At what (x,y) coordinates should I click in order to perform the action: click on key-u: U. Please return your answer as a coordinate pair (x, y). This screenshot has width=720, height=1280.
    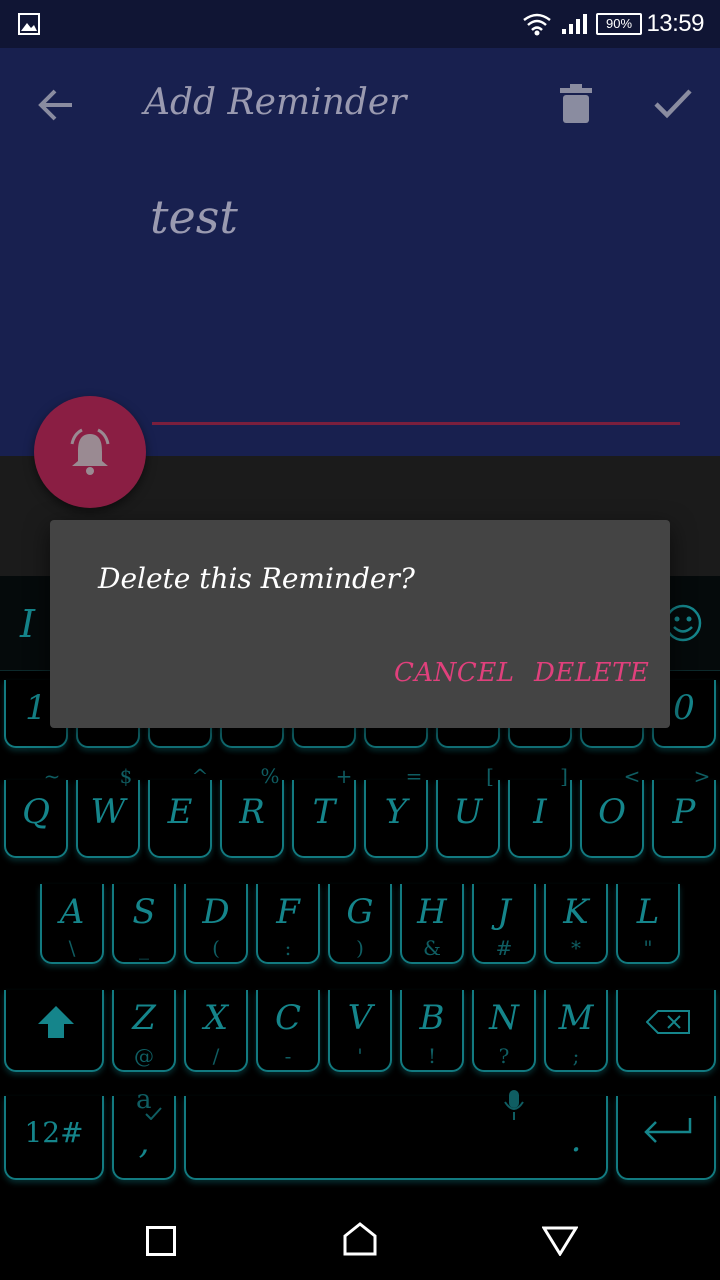
    Looking at the image, I should click on (468, 819).